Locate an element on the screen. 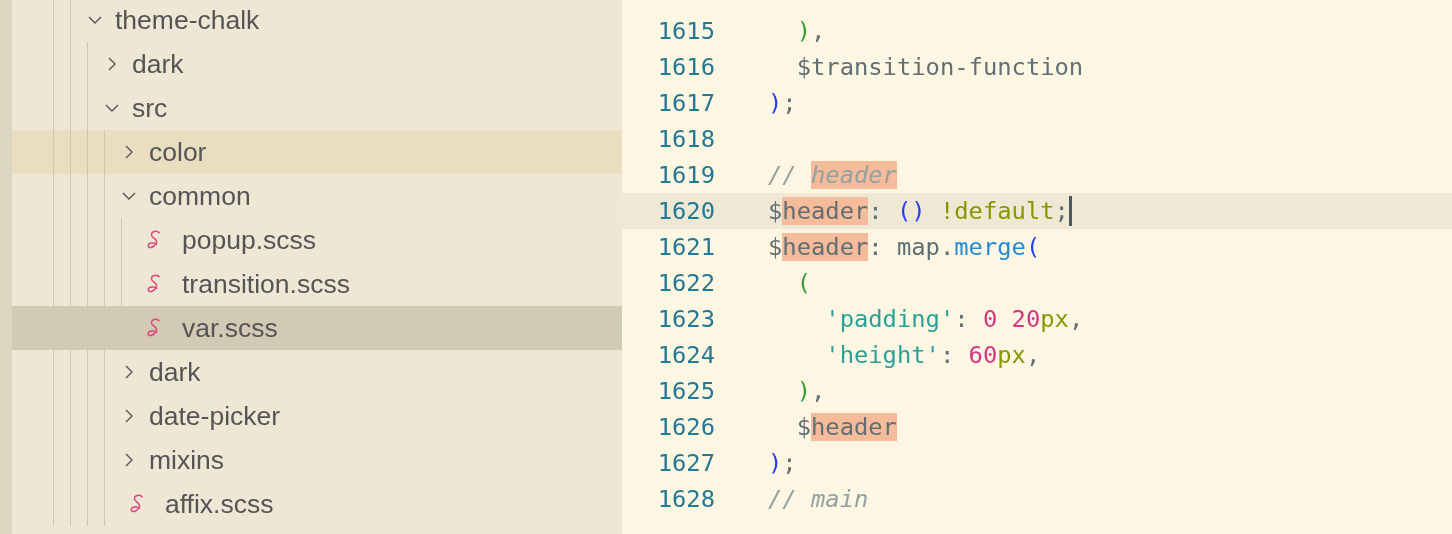 Image resolution: width=1452 pixels, height=534 pixels. code-line: 'padding': 0 20px, is located at coordinates (954, 319).